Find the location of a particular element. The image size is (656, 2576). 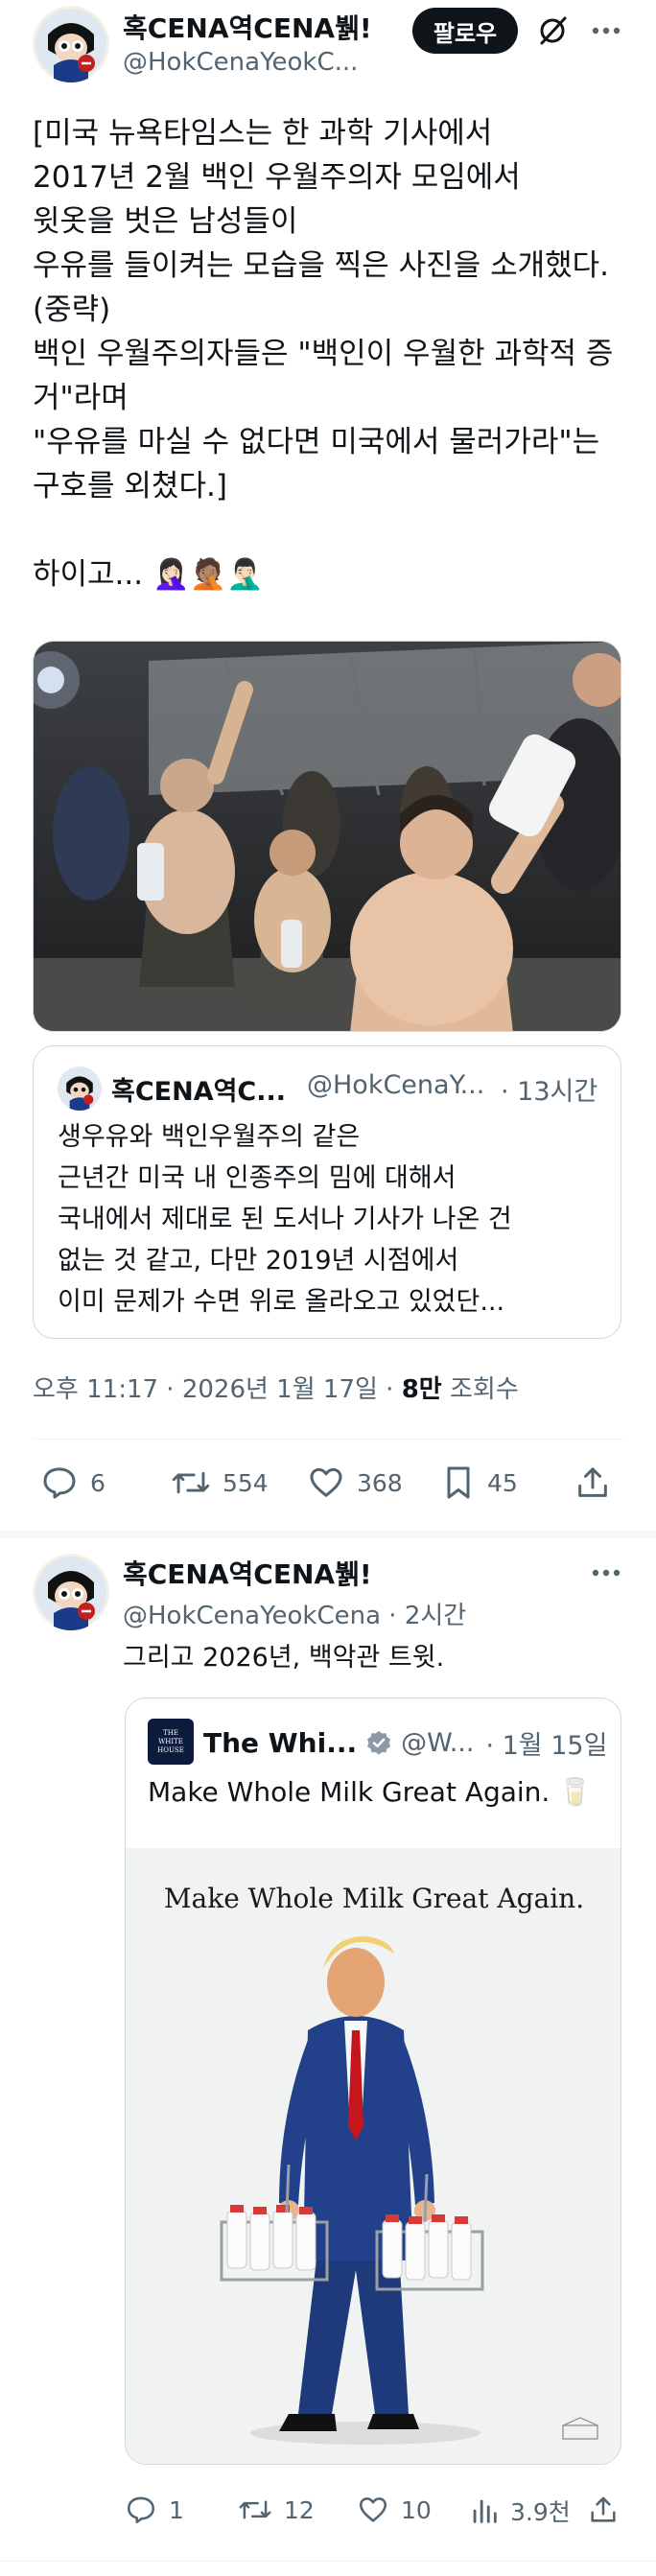

tweet-photo is located at coordinates (327, 836).